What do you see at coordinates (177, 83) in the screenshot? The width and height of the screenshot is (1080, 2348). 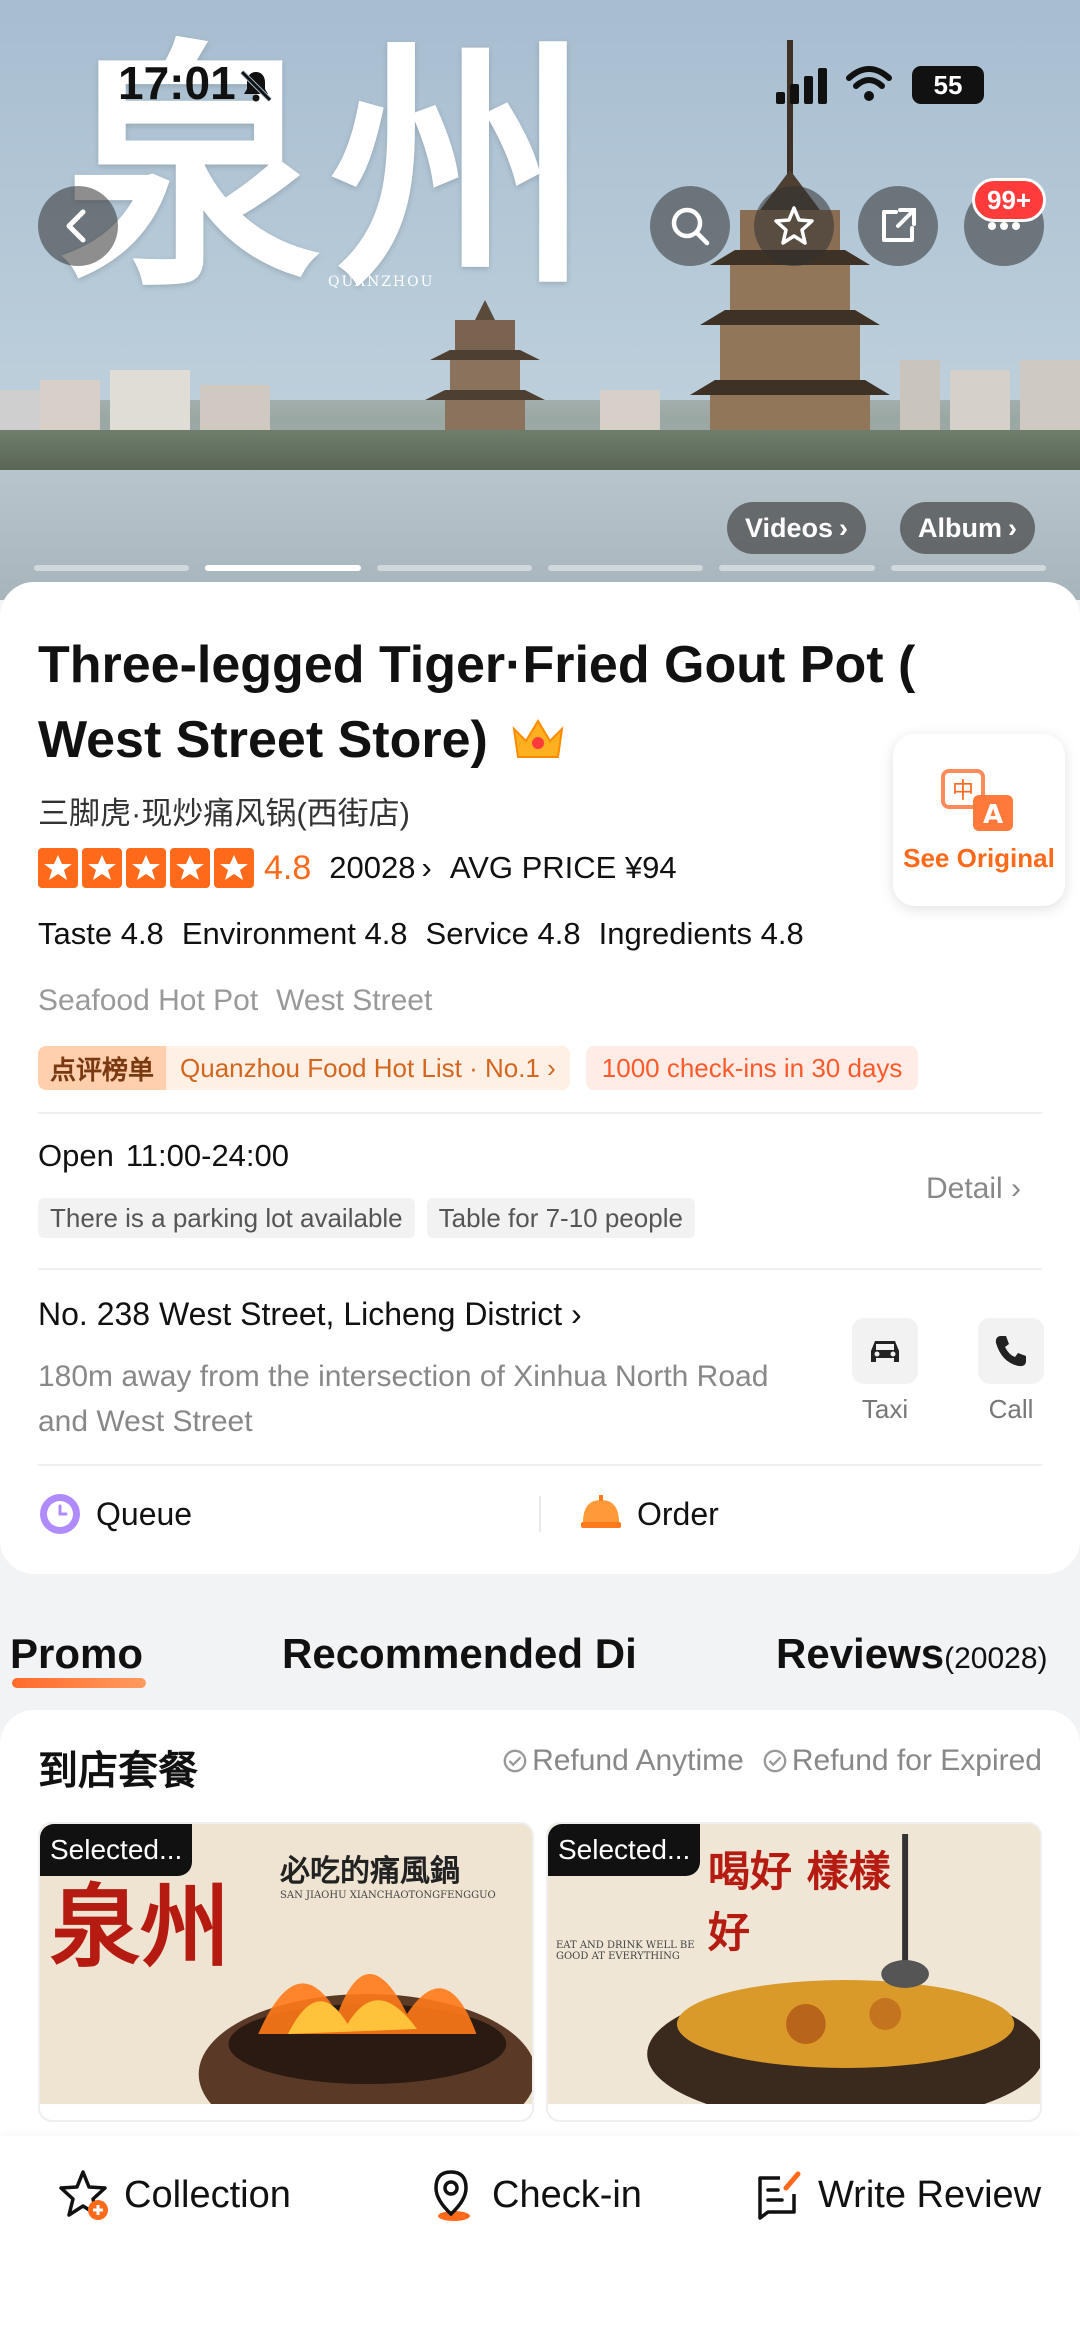 I see `status-time: 17:01` at bounding box center [177, 83].